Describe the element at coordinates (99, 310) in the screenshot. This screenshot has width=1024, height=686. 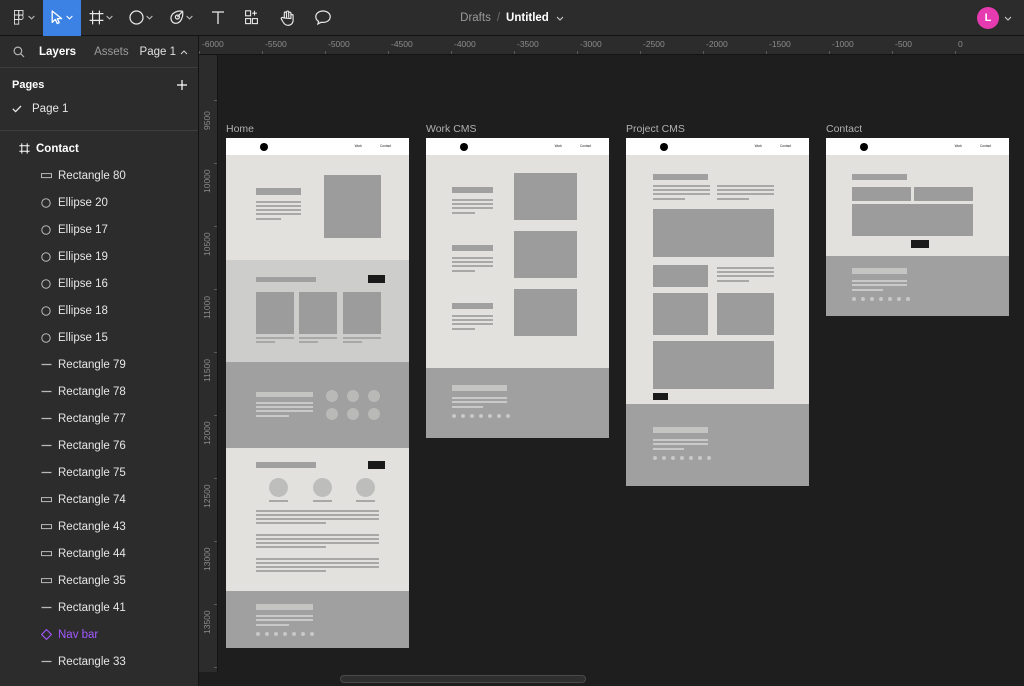
I see `layer-item-ellipse-18: Ellipse 18` at that location.